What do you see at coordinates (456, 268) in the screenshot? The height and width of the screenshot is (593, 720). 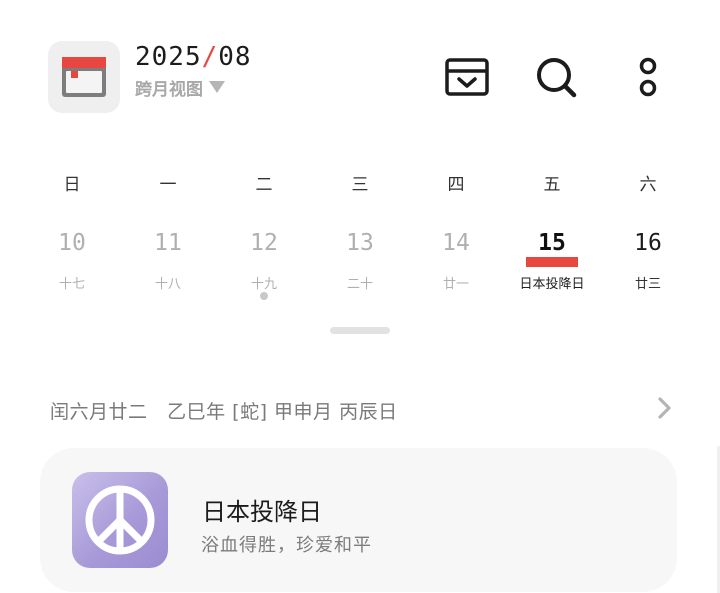 I see `day-cell: 14 廿一` at bounding box center [456, 268].